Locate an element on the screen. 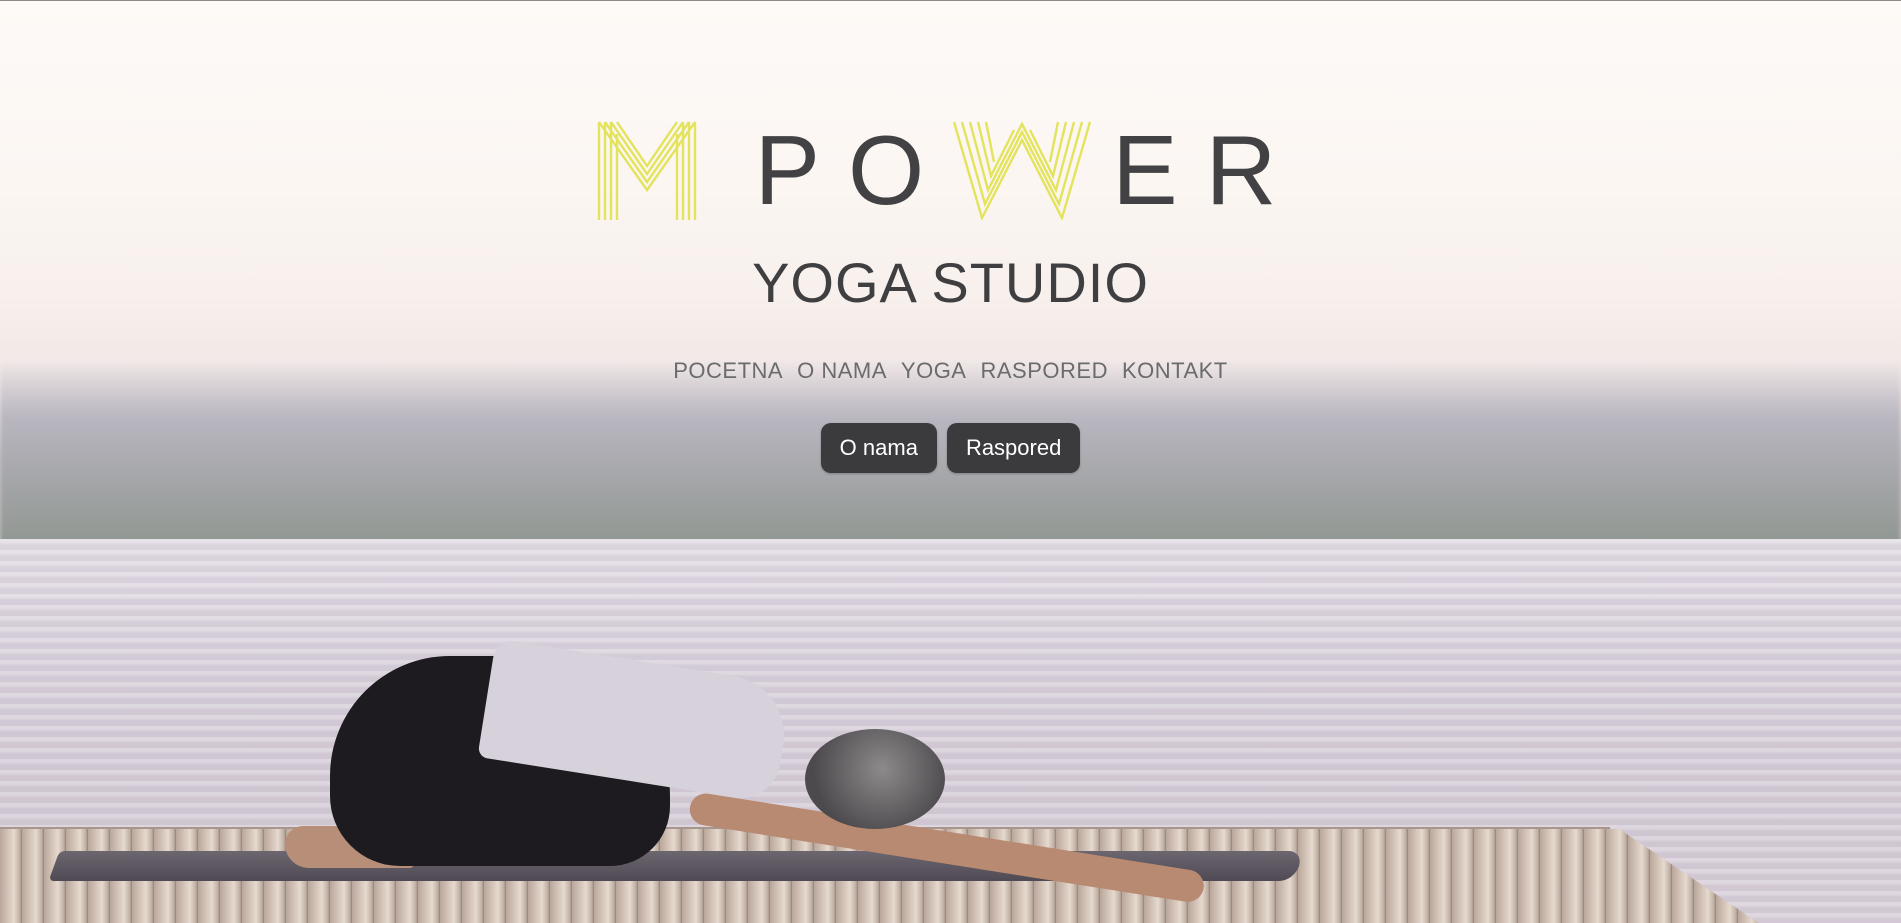 Image resolution: width=1901 pixels, height=923 pixels. hero-buttons: O nama Raspored is located at coordinates (950, 448).